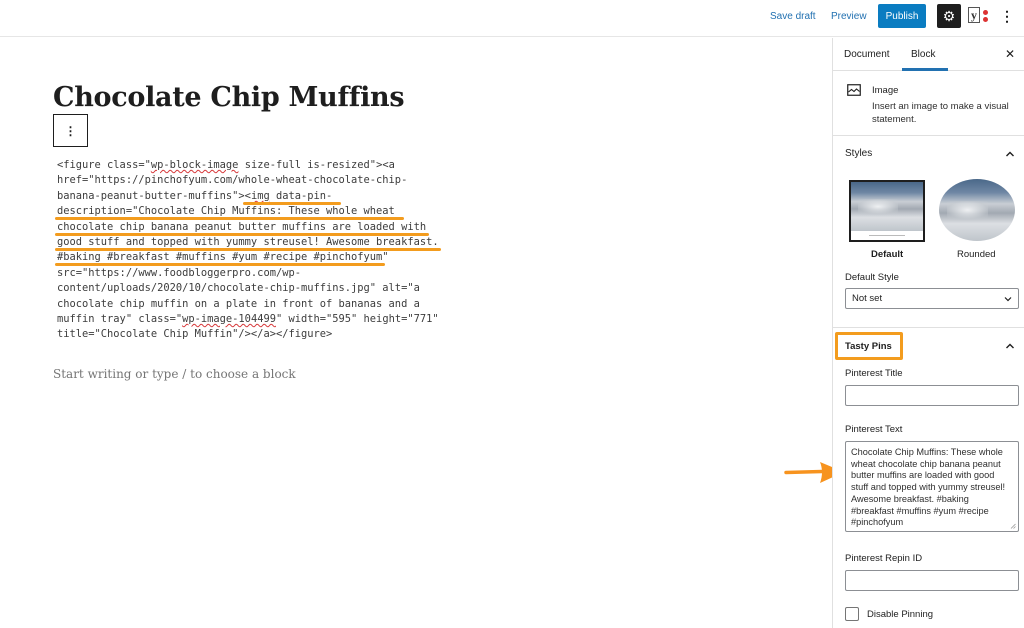  I want to click on repin-id-input, so click(932, 580).